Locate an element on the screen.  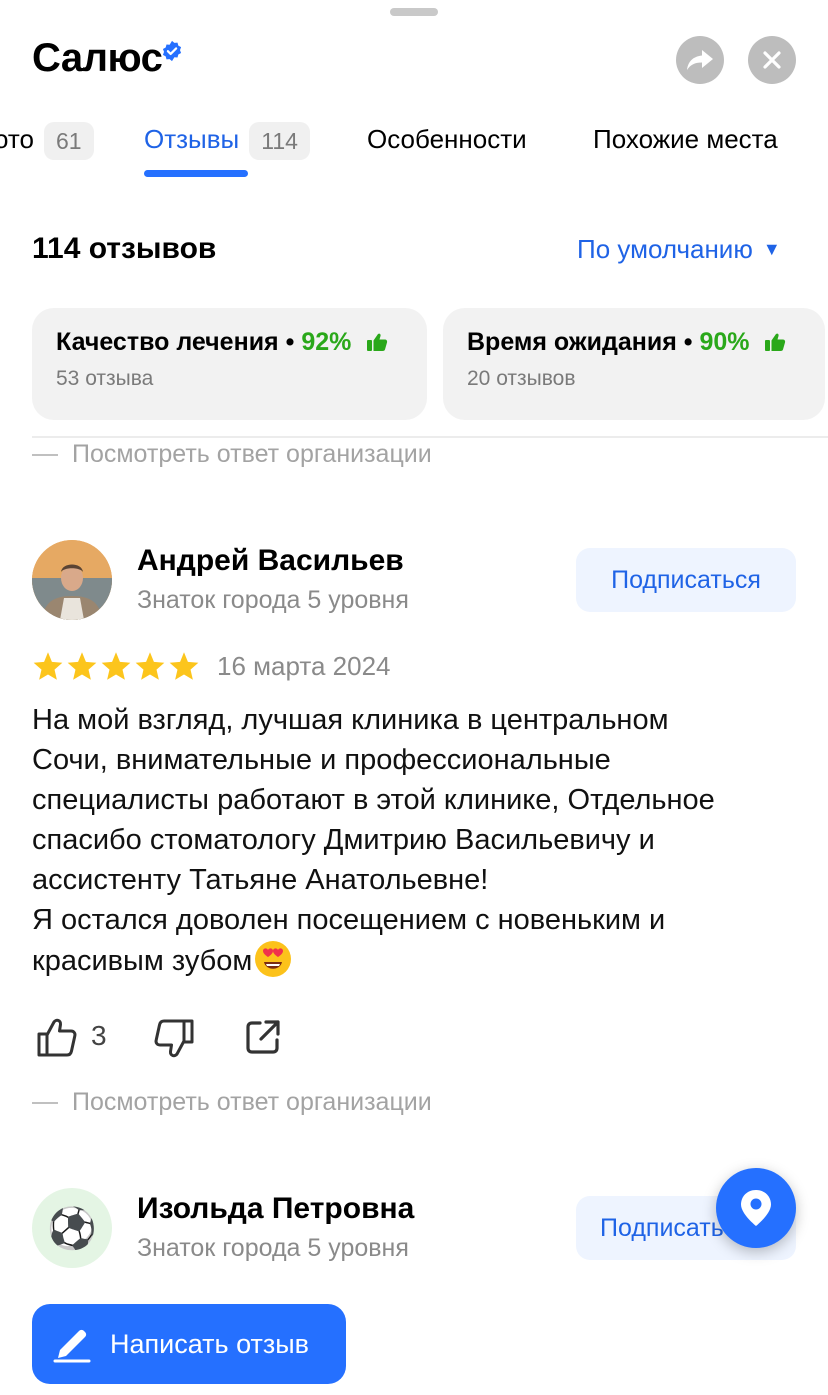
verified-badge-icon is located at coordinates (172, 51).